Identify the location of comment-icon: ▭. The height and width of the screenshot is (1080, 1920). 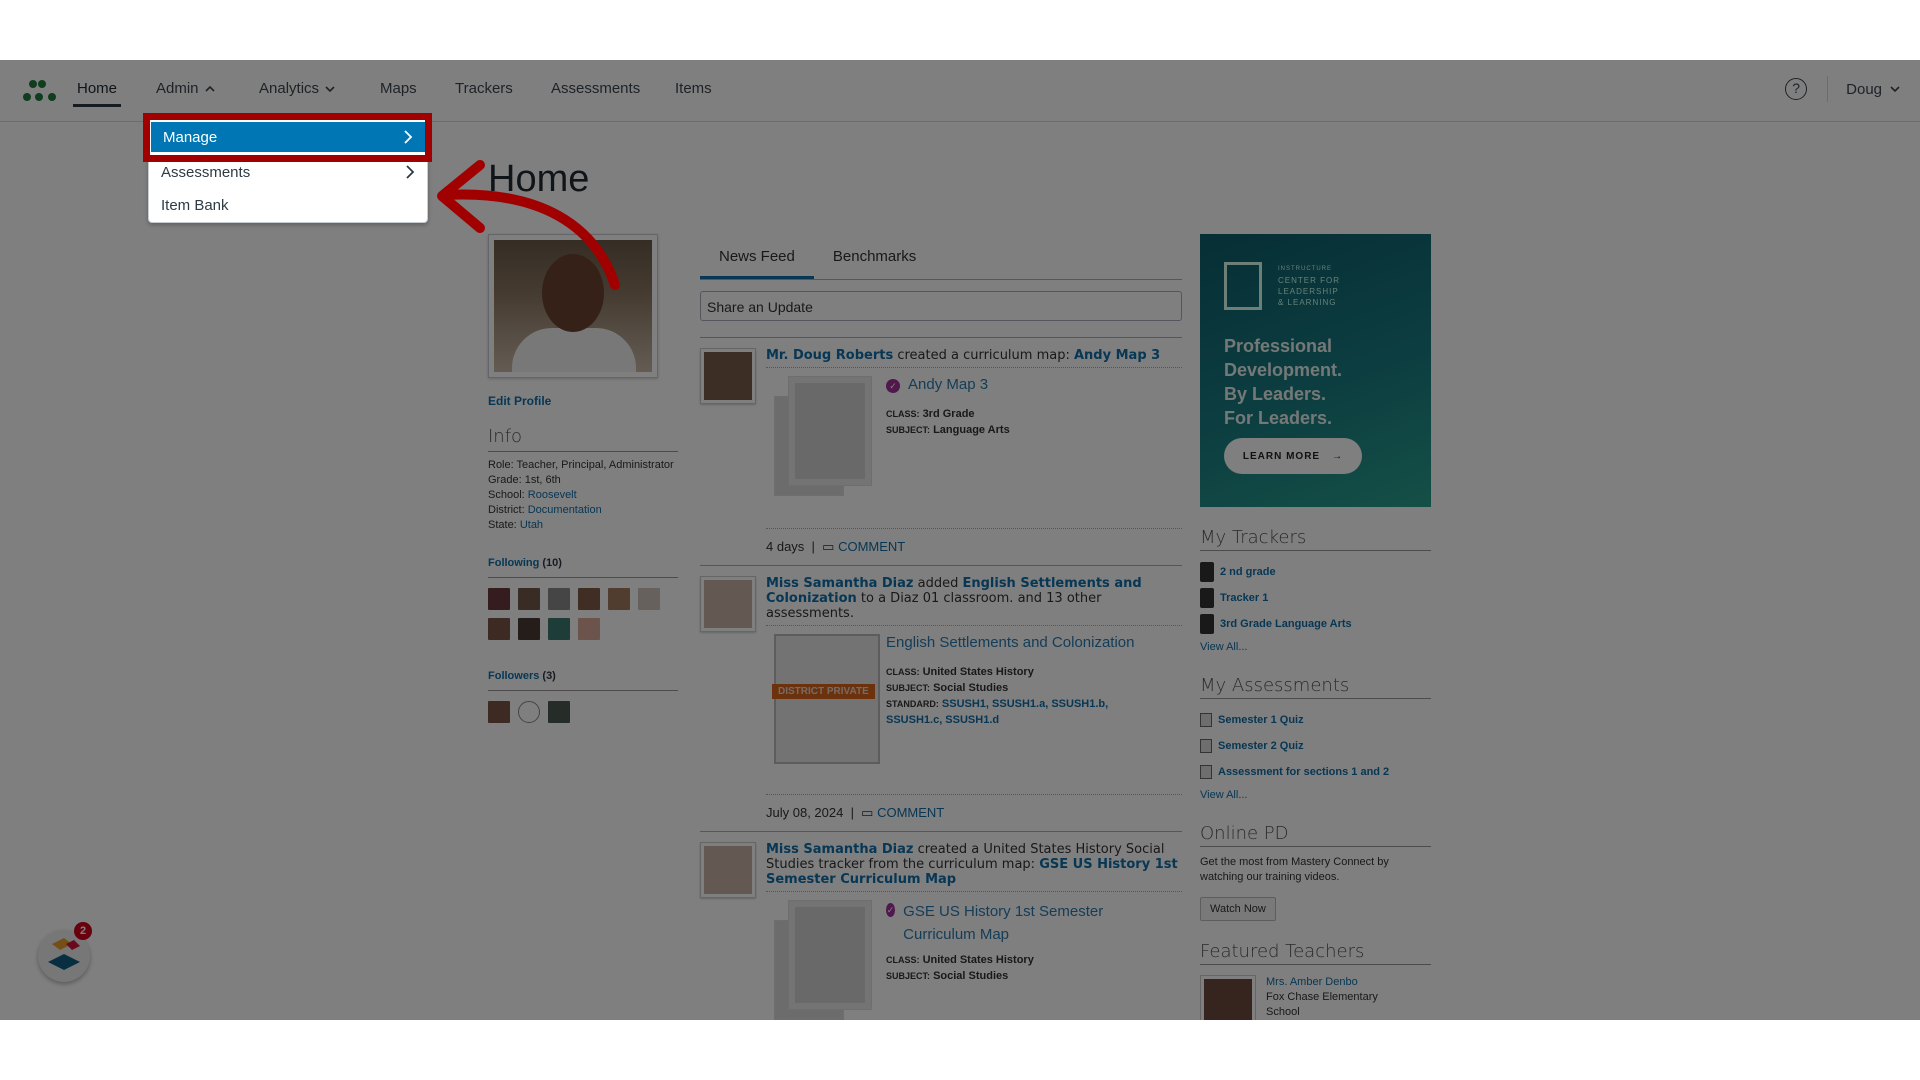
(828, 546).